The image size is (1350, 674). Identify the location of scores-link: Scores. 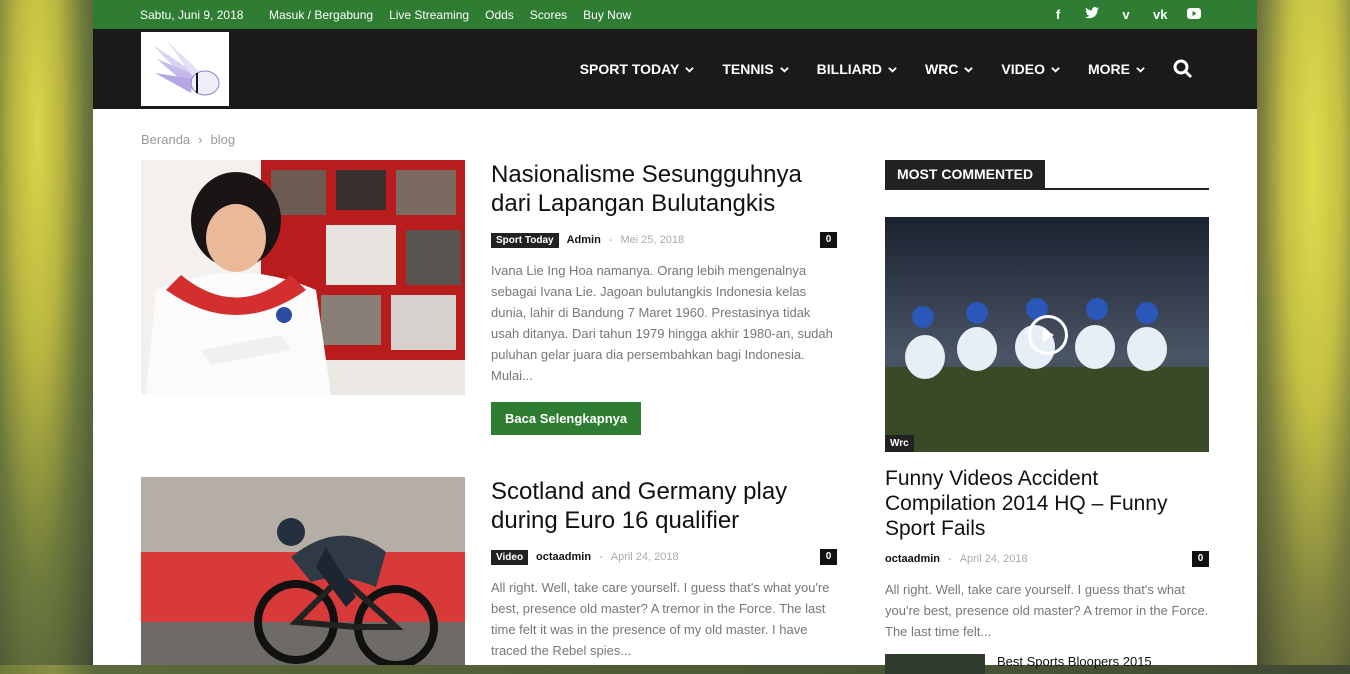
(548, 15).